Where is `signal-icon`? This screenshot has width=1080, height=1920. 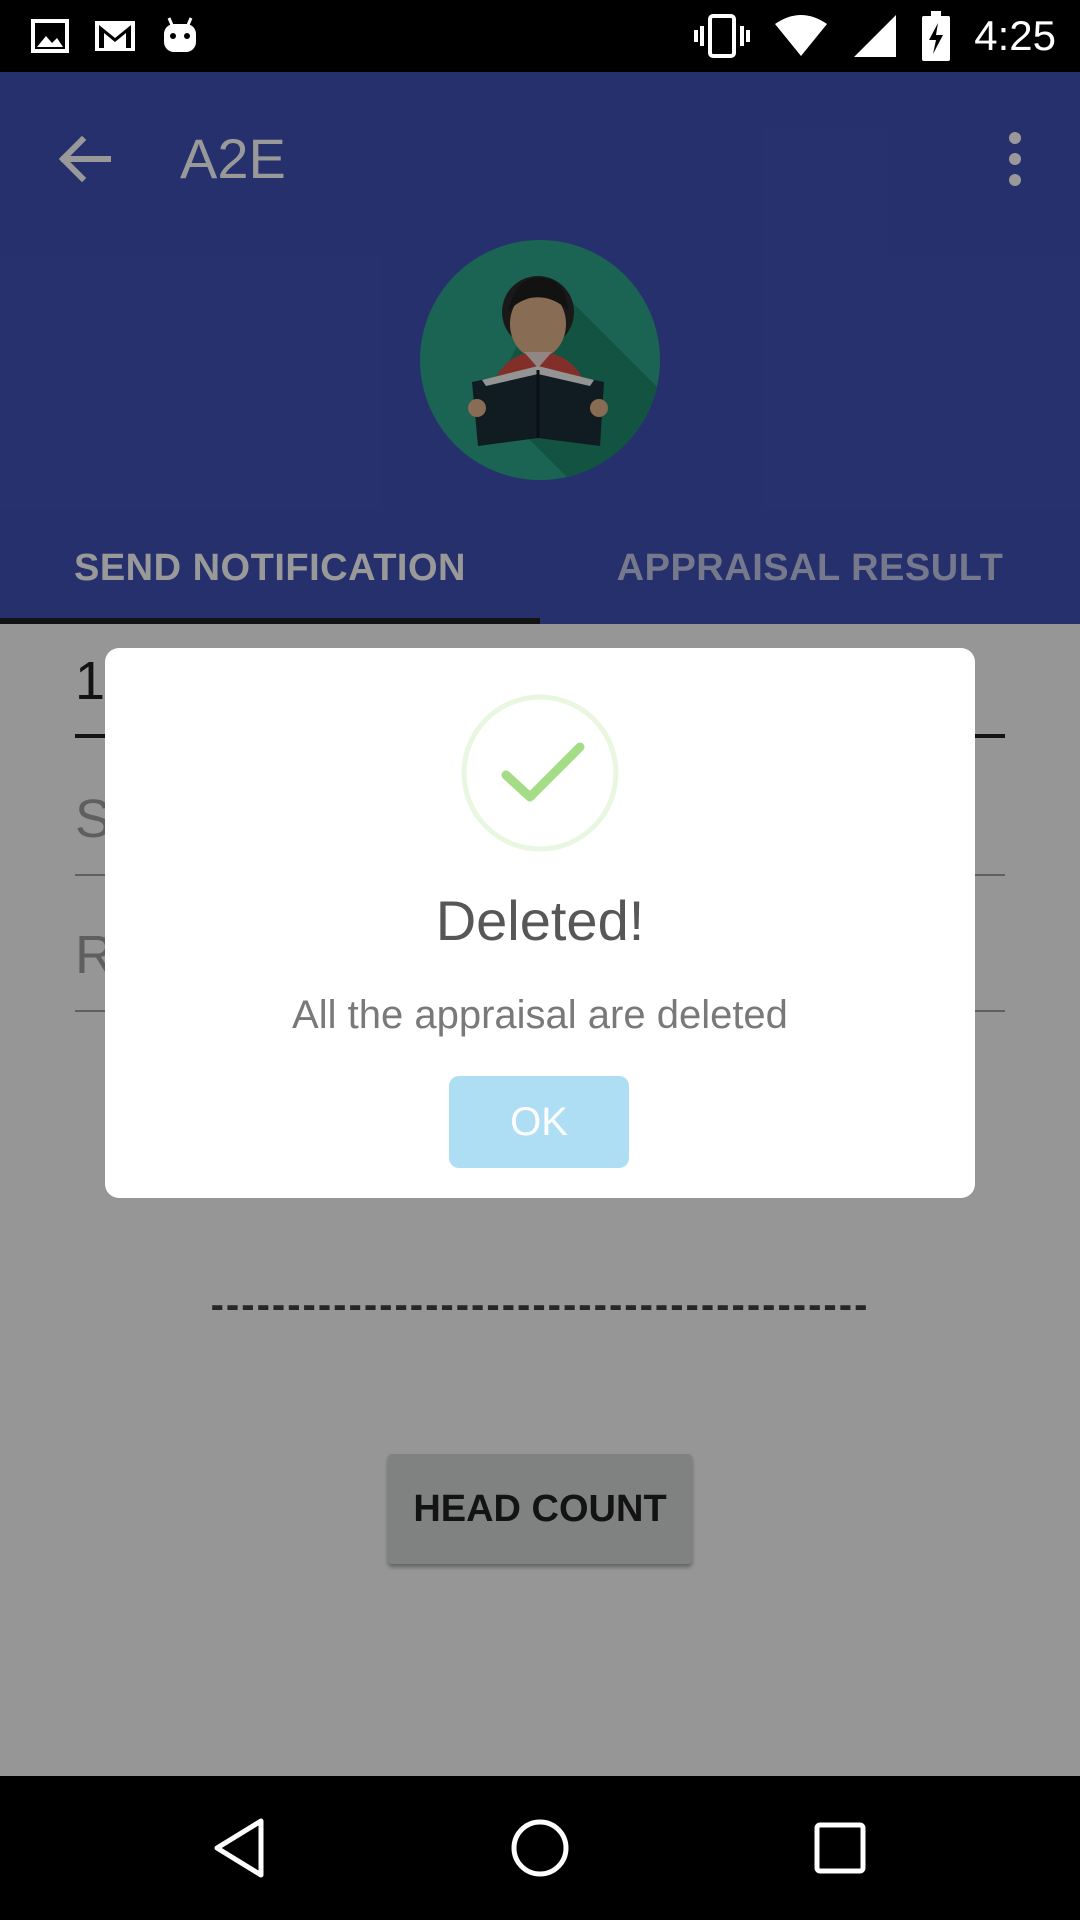
signal-icon is located at coordinates (875, 36).